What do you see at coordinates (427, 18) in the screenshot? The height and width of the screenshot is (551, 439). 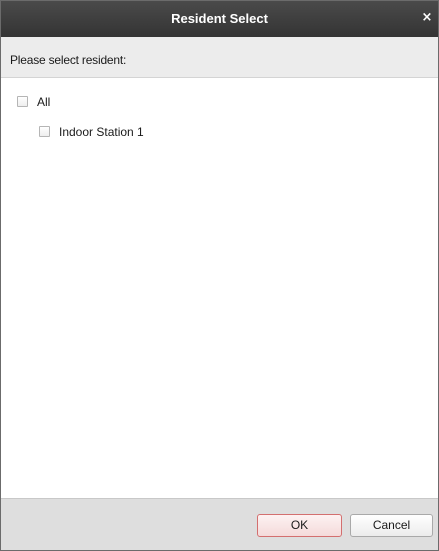 I see `close-icon: ×` at bounding box center [427, 18].